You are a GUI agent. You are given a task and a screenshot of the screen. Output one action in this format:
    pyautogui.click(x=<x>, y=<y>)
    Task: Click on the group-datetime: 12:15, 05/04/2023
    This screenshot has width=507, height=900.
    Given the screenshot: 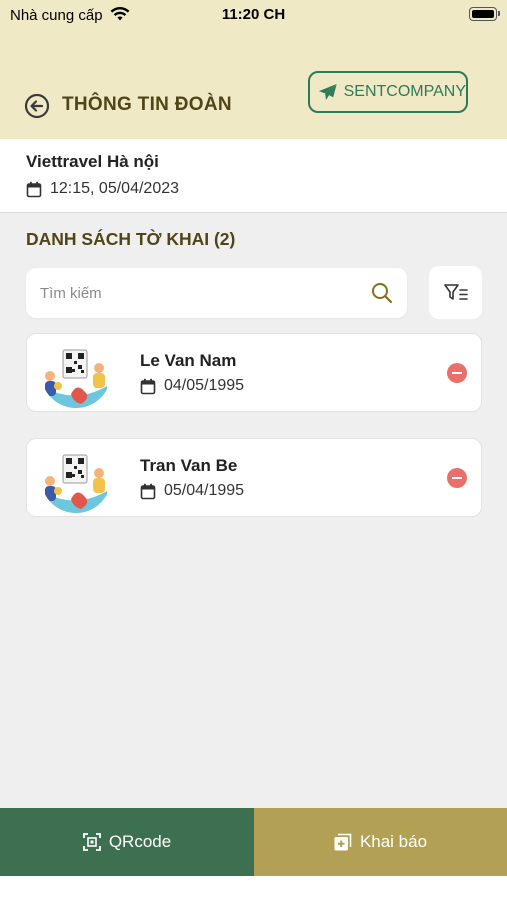 What is the action you would take?
    pyautogui.click(x=115, y=188)
    